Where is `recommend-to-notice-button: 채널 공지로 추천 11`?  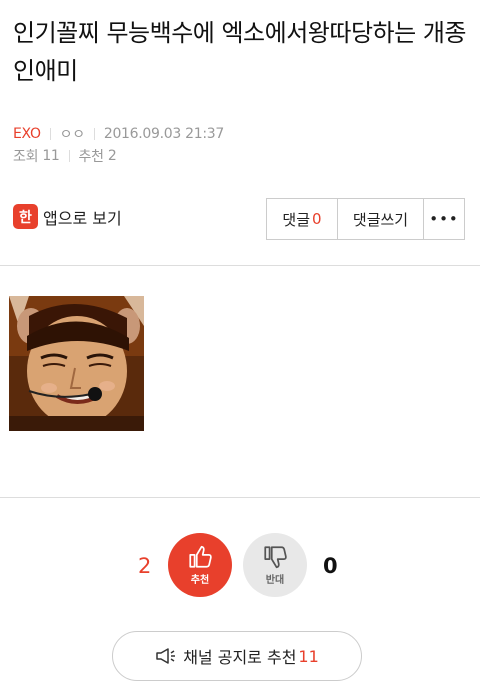 recommend-to-notice-button: 채널 공지로 추천 11 is located at coordinates (237, 656).